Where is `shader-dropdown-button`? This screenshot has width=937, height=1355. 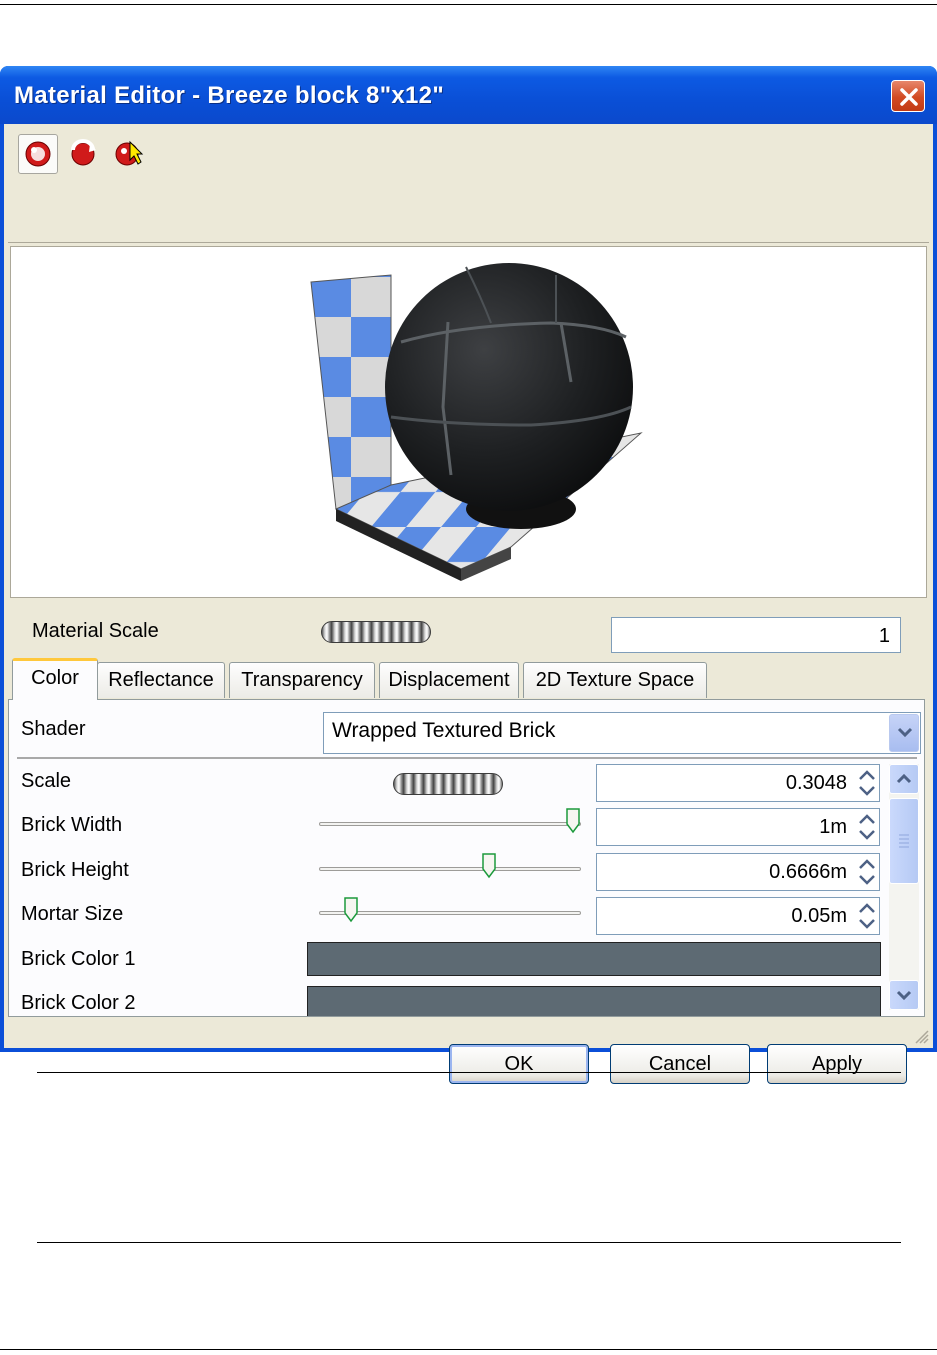
shader-dropdown-button is located at coordinates (904, 733).